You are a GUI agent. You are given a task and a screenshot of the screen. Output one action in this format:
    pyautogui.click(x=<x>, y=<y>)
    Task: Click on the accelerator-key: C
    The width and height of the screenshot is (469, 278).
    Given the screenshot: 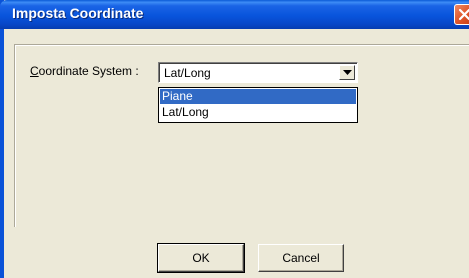 What is the action you would take?
    pyautogui.click(x=34, y=71)
    